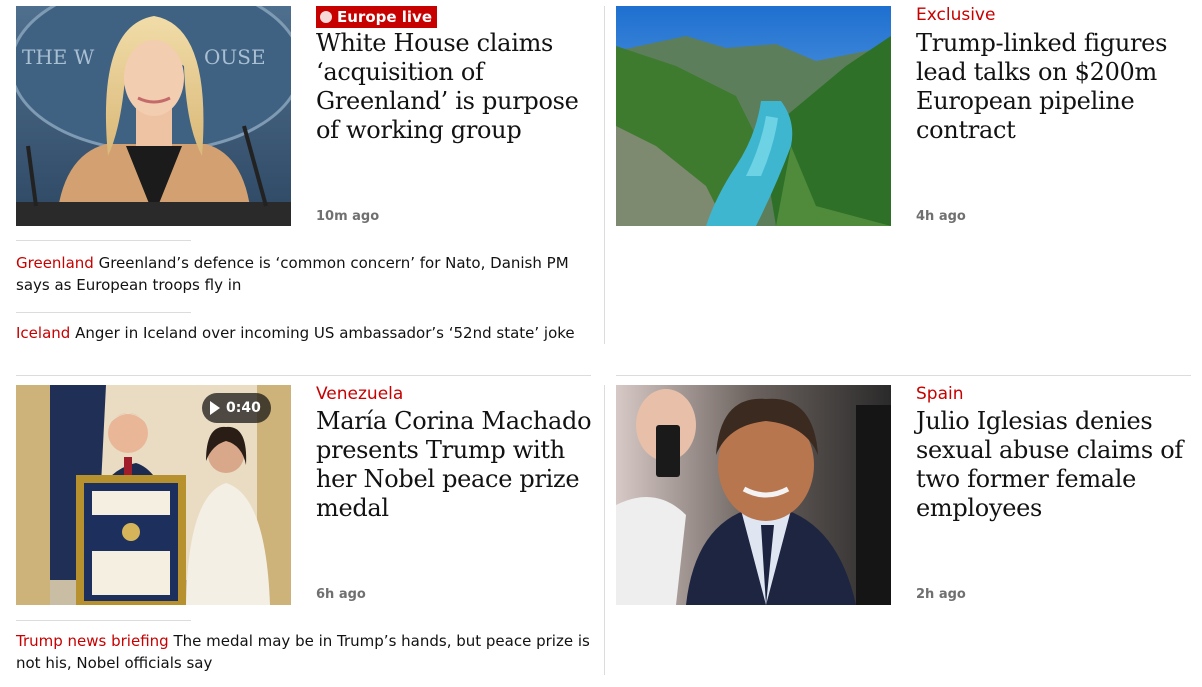  What do you see at coordinates (326, 17) in the screenshot?
I see `live-dot-icon` at bounding box center [326, 17].